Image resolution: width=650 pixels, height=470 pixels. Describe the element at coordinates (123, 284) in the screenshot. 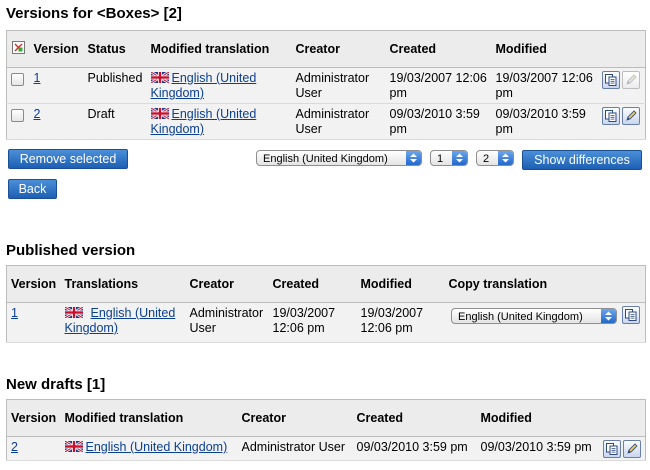

I see `col-translations: Translations` at that location.